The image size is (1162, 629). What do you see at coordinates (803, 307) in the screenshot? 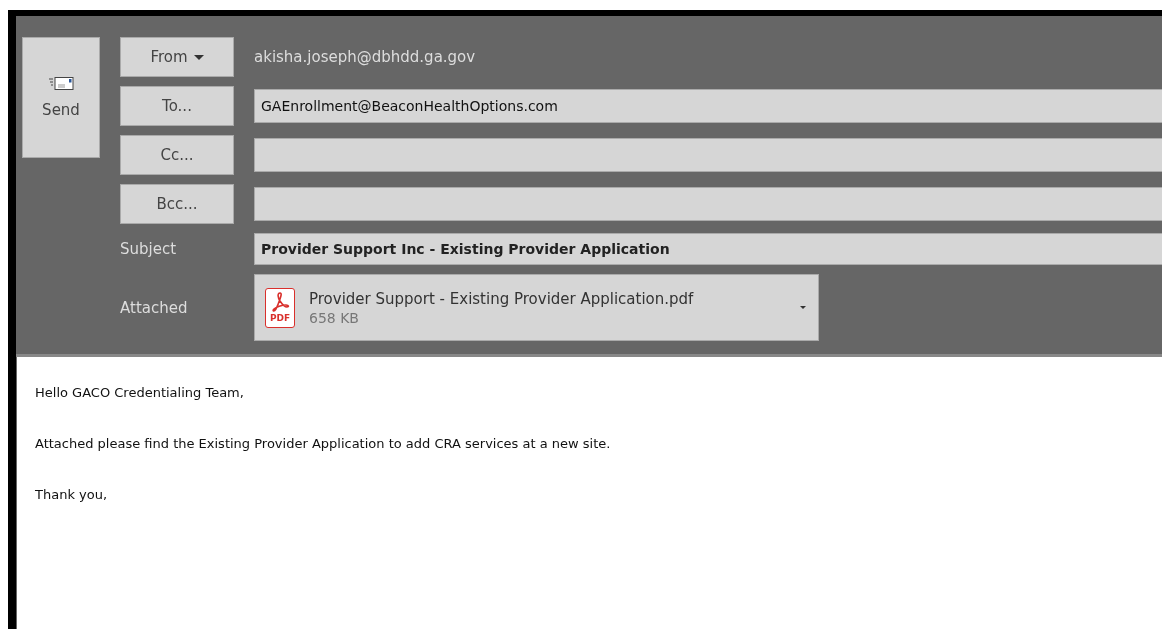
I see `dropdown-icon` at bounding box center [803, 307].